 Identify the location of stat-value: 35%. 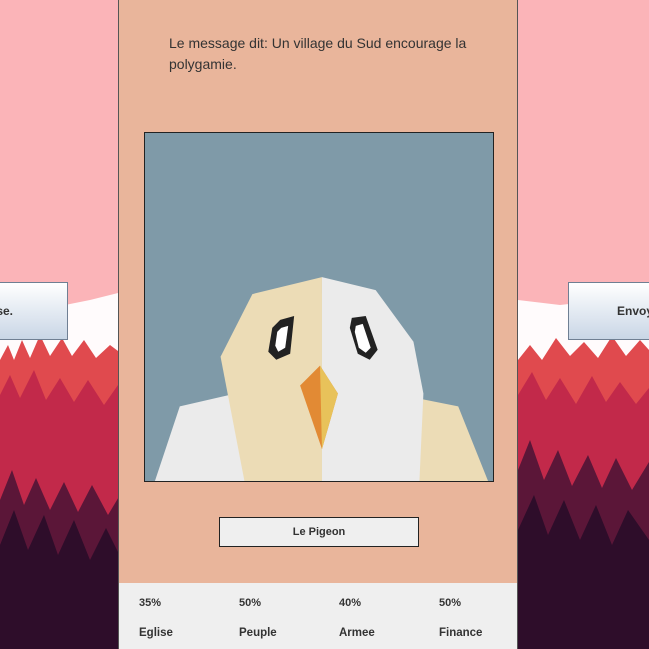
(150, 603).